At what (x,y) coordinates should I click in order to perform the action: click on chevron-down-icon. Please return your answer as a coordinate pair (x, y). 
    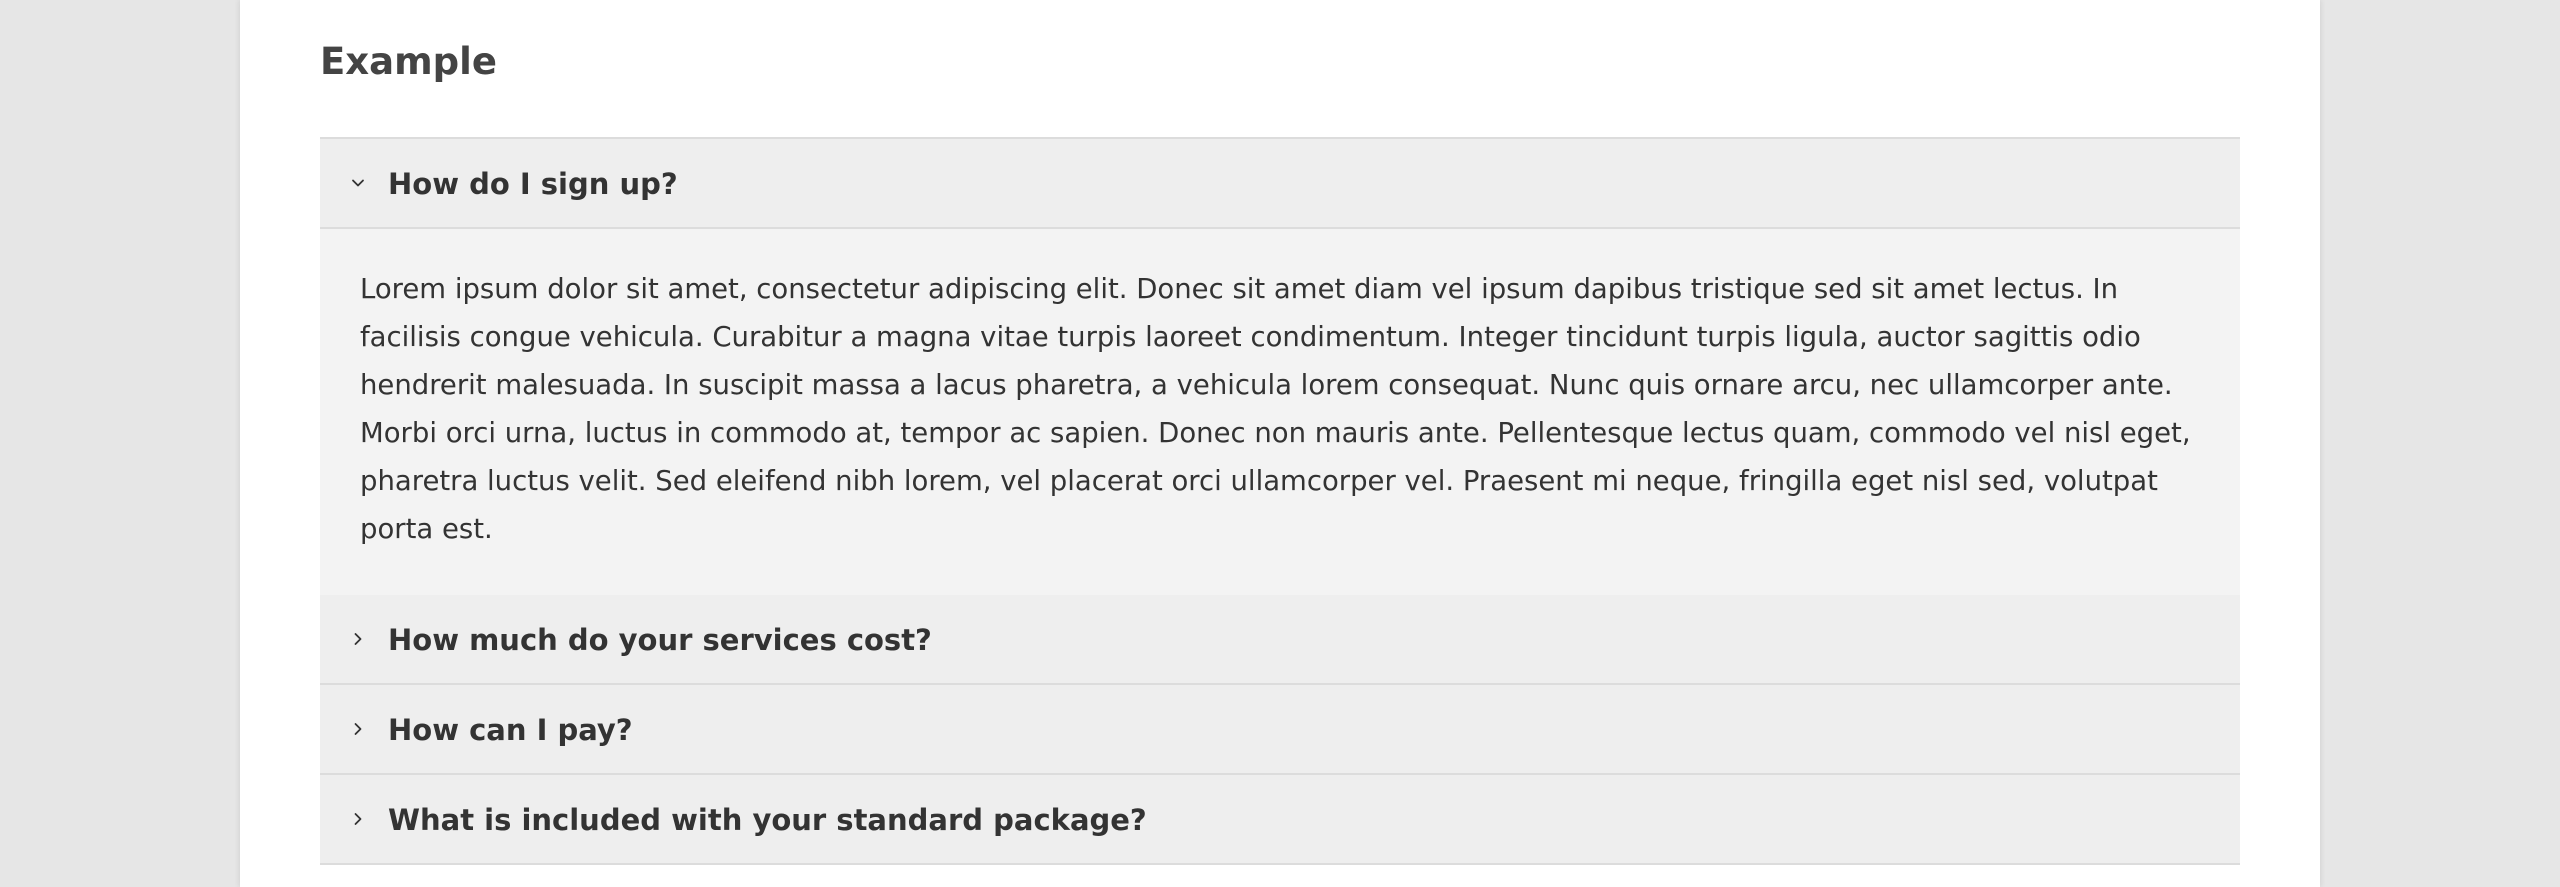
    Looking at the image, I should click on (358, 183).